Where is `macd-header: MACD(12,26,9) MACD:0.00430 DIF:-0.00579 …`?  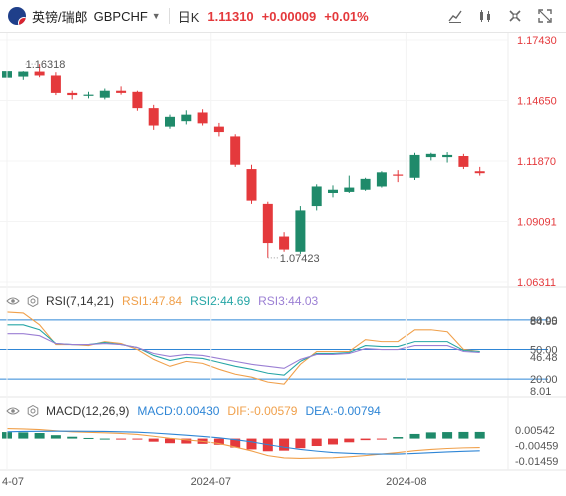 macd-header: MACD(12,26,9) MACD:0.00430 DIF:-0.00579 … is located at coordinates (197, 411).